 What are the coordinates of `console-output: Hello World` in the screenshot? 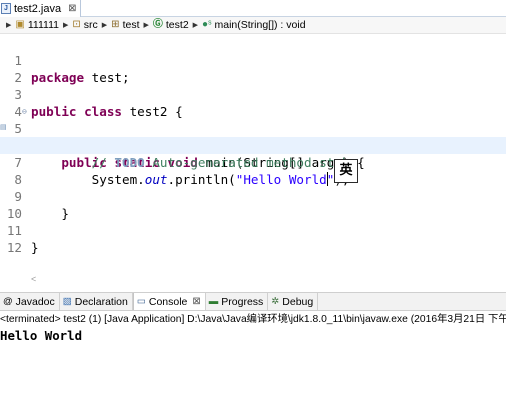 It's located at (253, 336).